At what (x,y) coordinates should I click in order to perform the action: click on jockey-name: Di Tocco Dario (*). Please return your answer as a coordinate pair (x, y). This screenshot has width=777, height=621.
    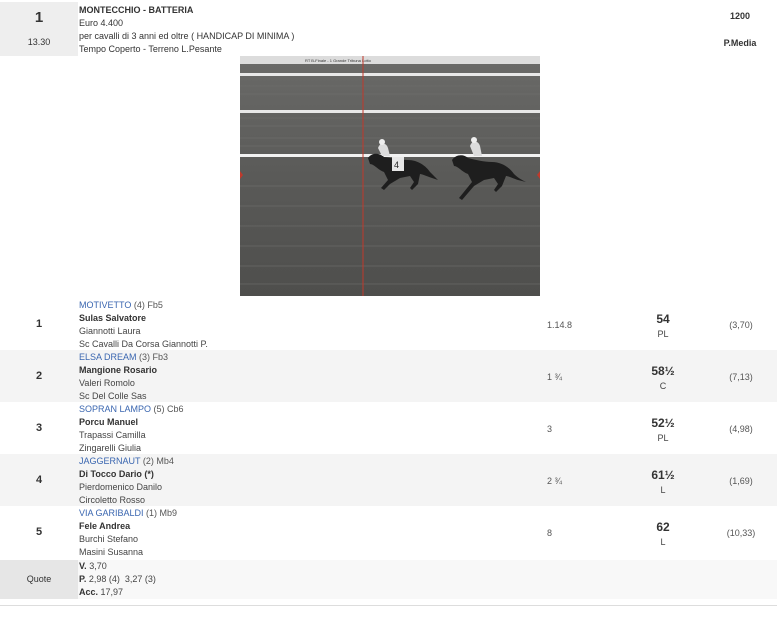
    Looking at the image, I should click on (116, 474).